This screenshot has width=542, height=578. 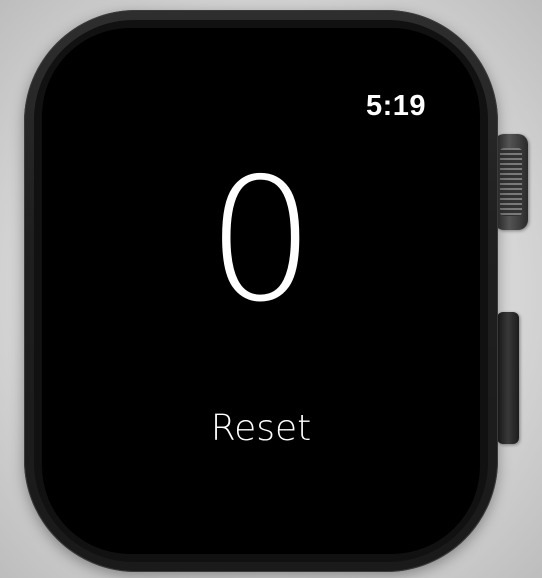 I want to click on digital-crown, so click(x=511, y=182).